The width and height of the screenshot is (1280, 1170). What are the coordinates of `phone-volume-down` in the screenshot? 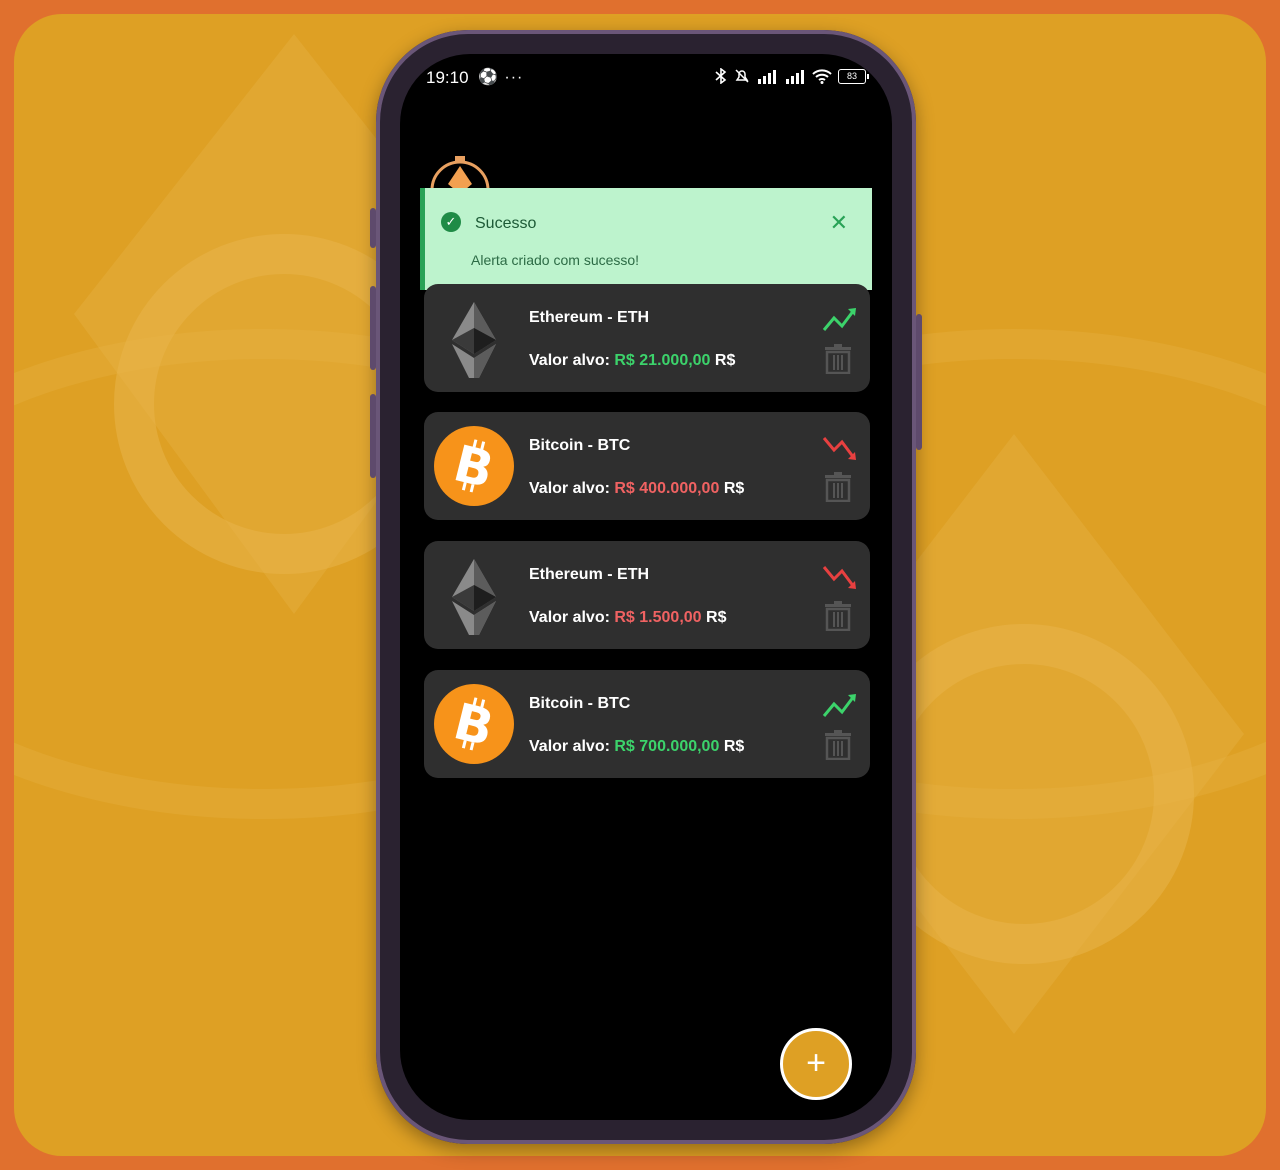 It's located at (373, 436).